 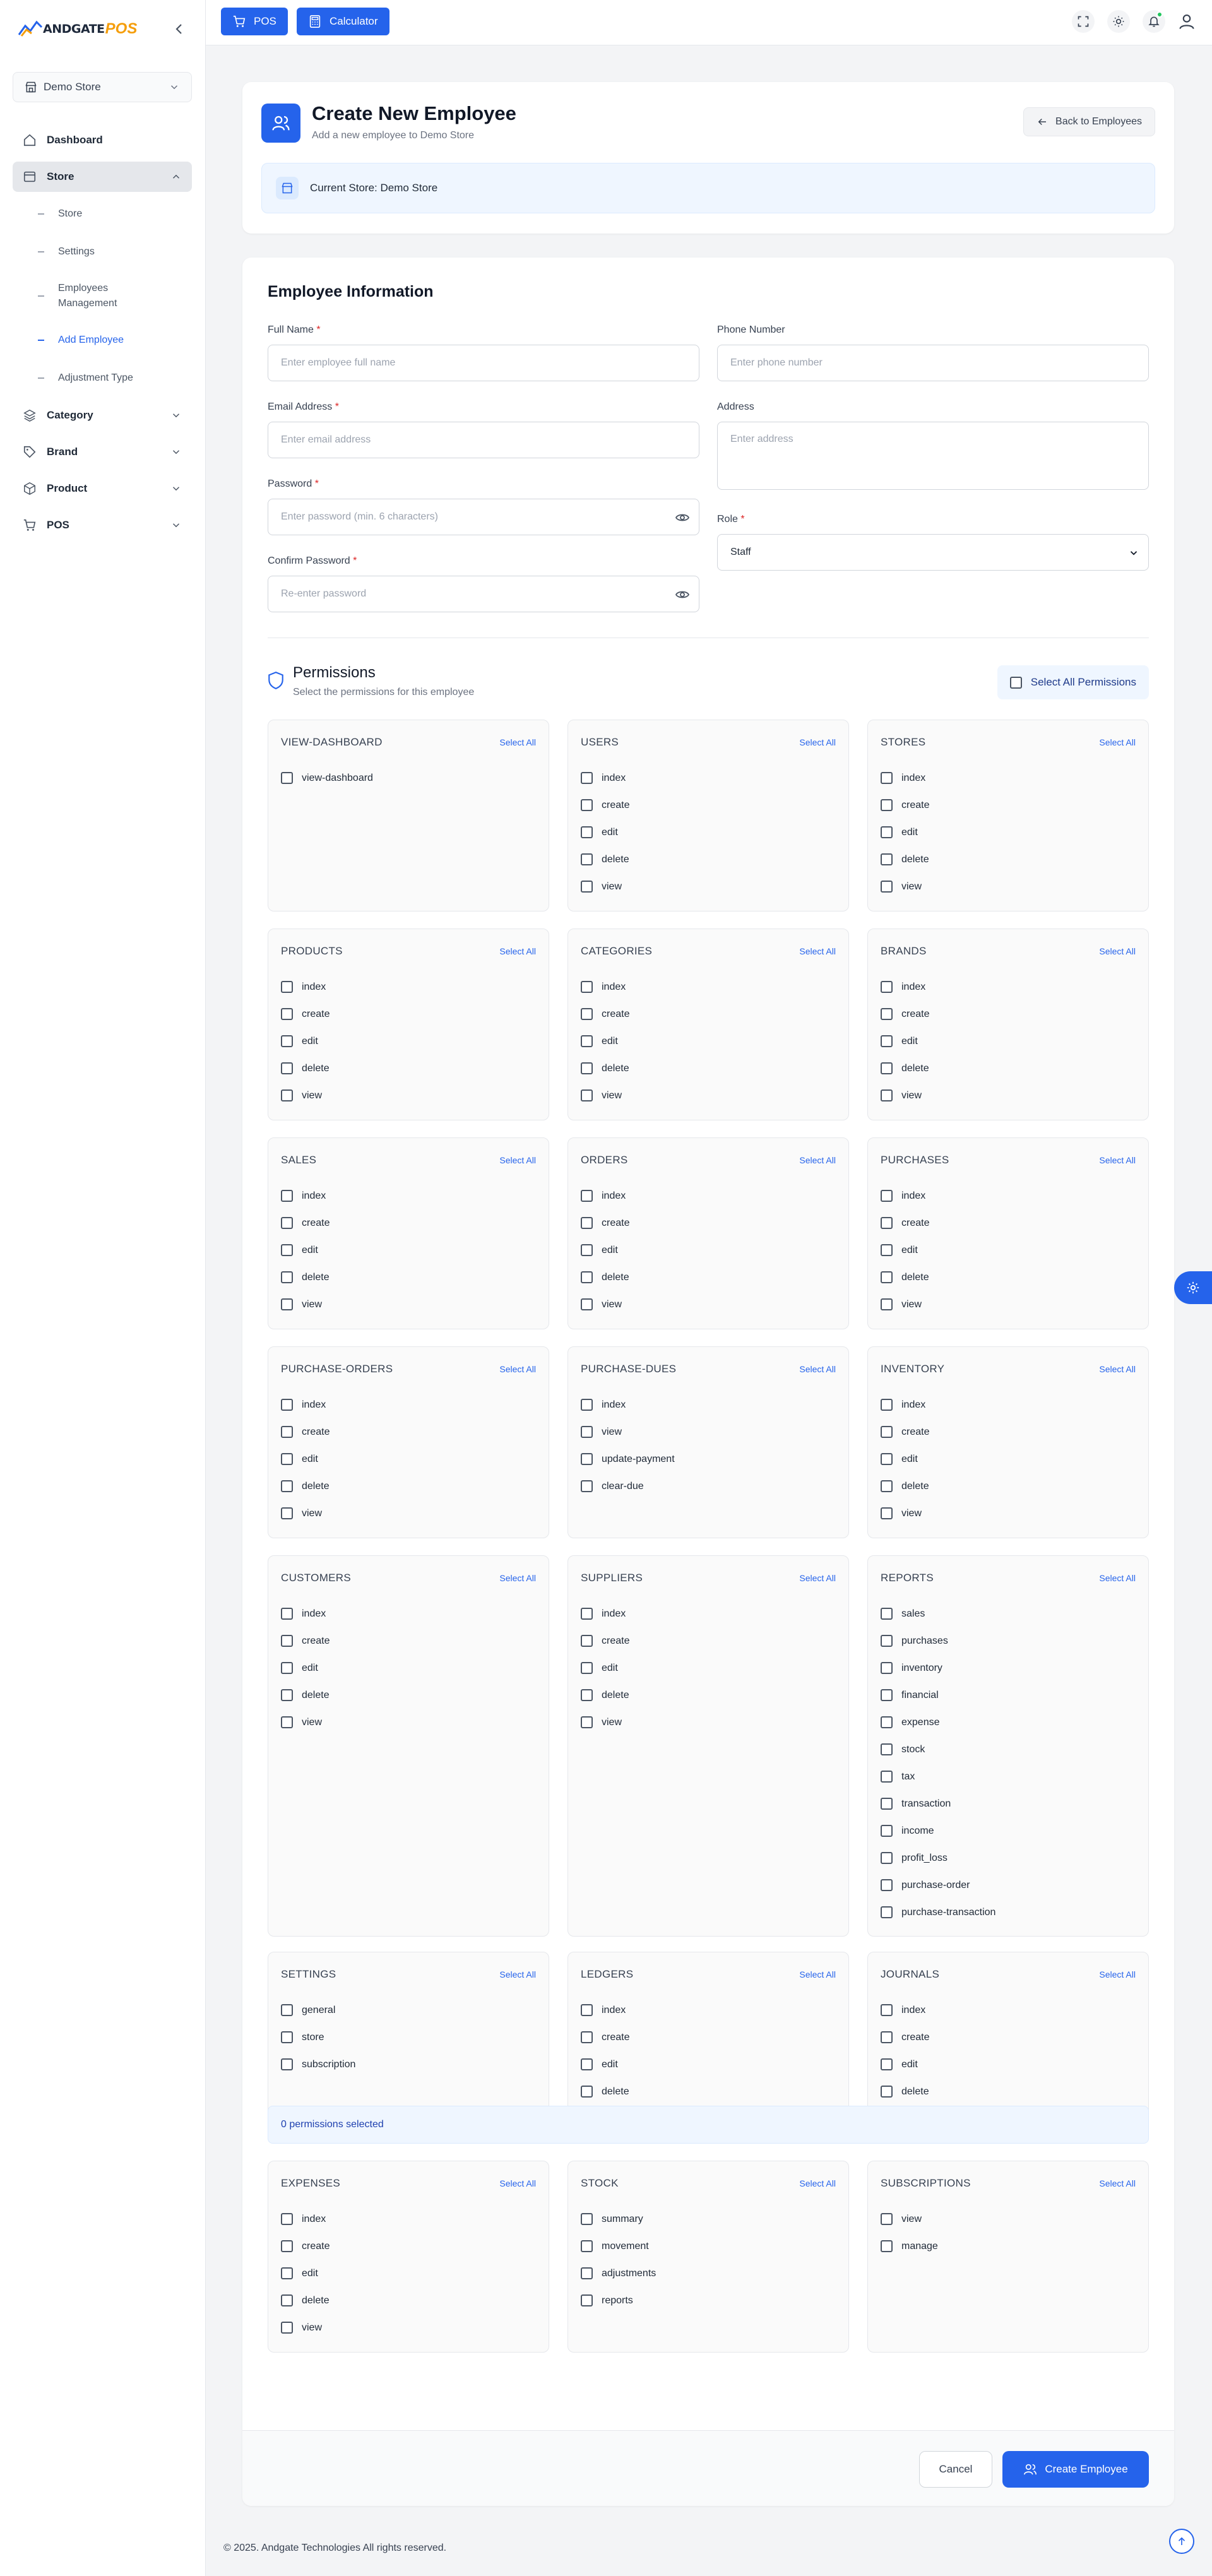 I want to click on role-select: Staff, so click(x=933, y=553).